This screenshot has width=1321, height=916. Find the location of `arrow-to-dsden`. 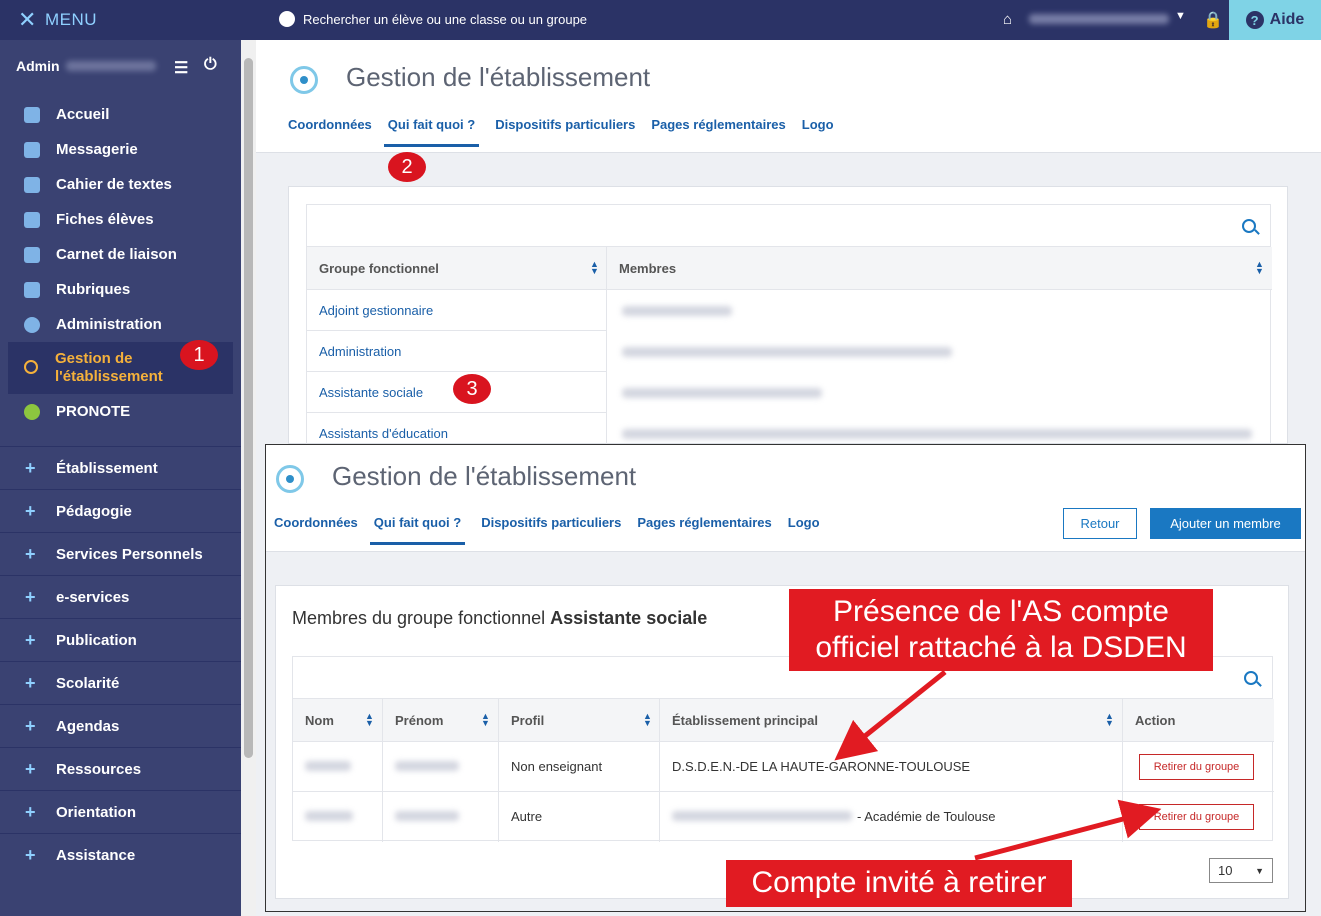

arrow-to-dsden is located at coordinates (890, 715).